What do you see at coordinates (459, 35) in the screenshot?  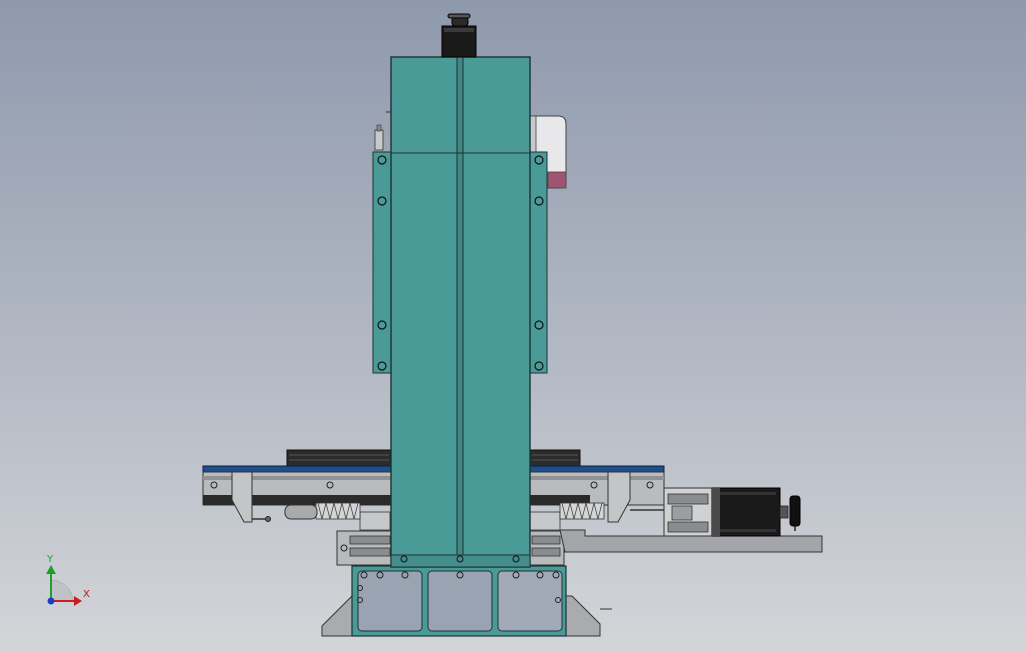 I see `z-motor` at bounding box center [459, 35].